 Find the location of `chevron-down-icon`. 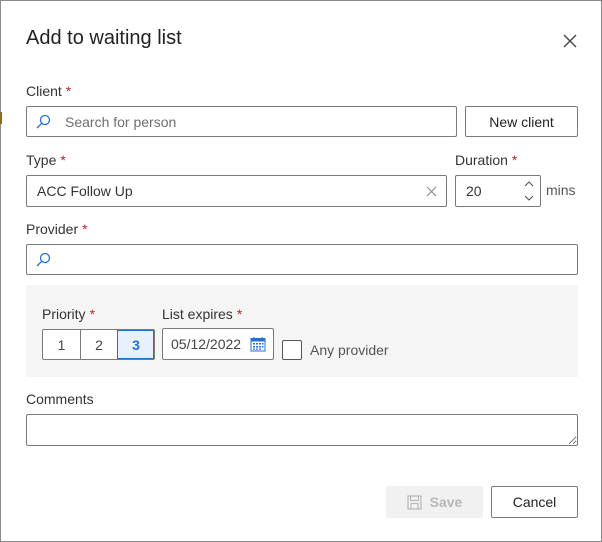

chevron-down-icon is located at coordinates (529, 198).